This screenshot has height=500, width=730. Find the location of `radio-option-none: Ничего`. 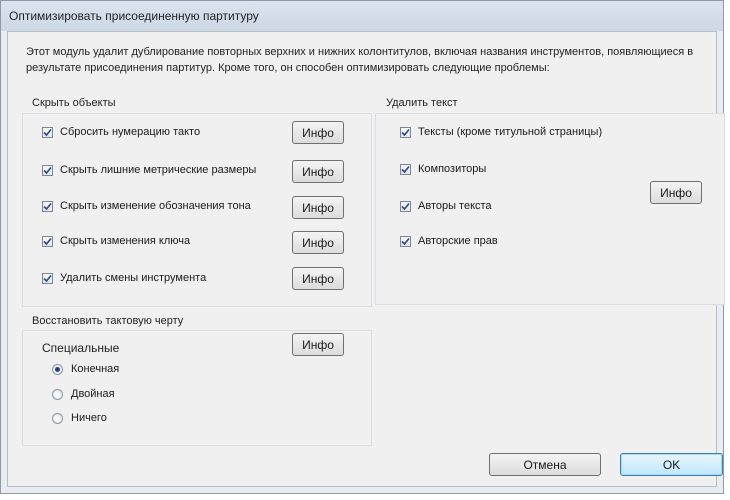

radio-option-none: Ничего is located at coordinates (79, 418).